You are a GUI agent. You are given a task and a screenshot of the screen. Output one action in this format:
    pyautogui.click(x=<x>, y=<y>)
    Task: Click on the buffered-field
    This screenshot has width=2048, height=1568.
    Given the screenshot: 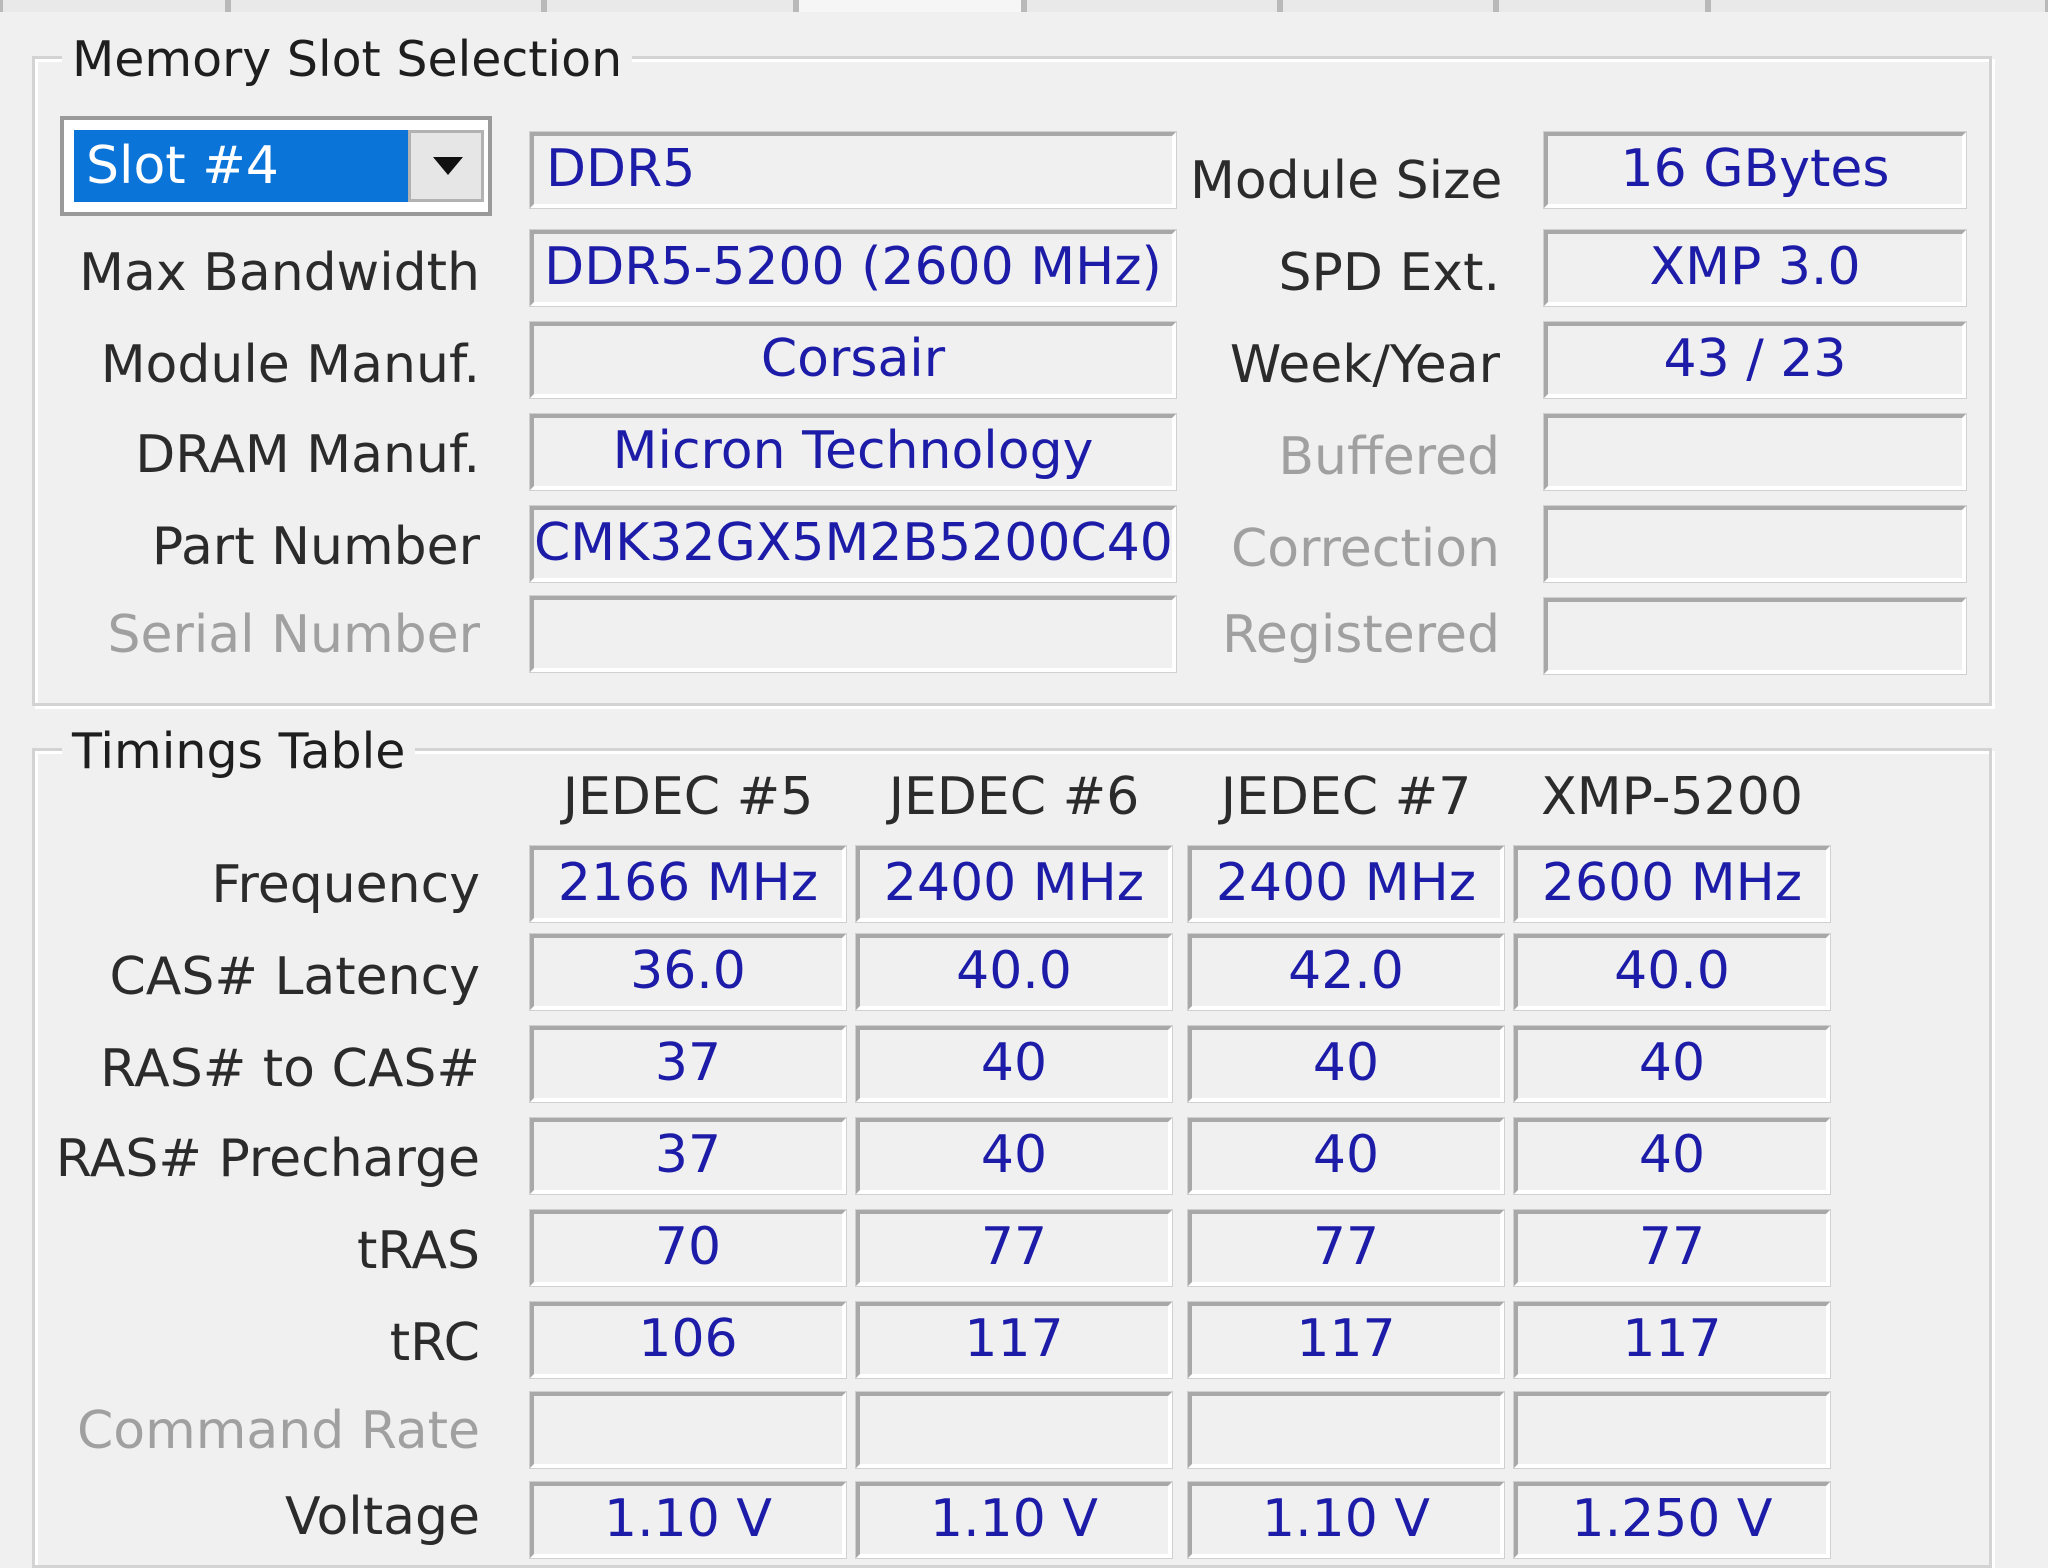 What is the action you would take?
    pyautogui.click(x=1755, y=452)
    